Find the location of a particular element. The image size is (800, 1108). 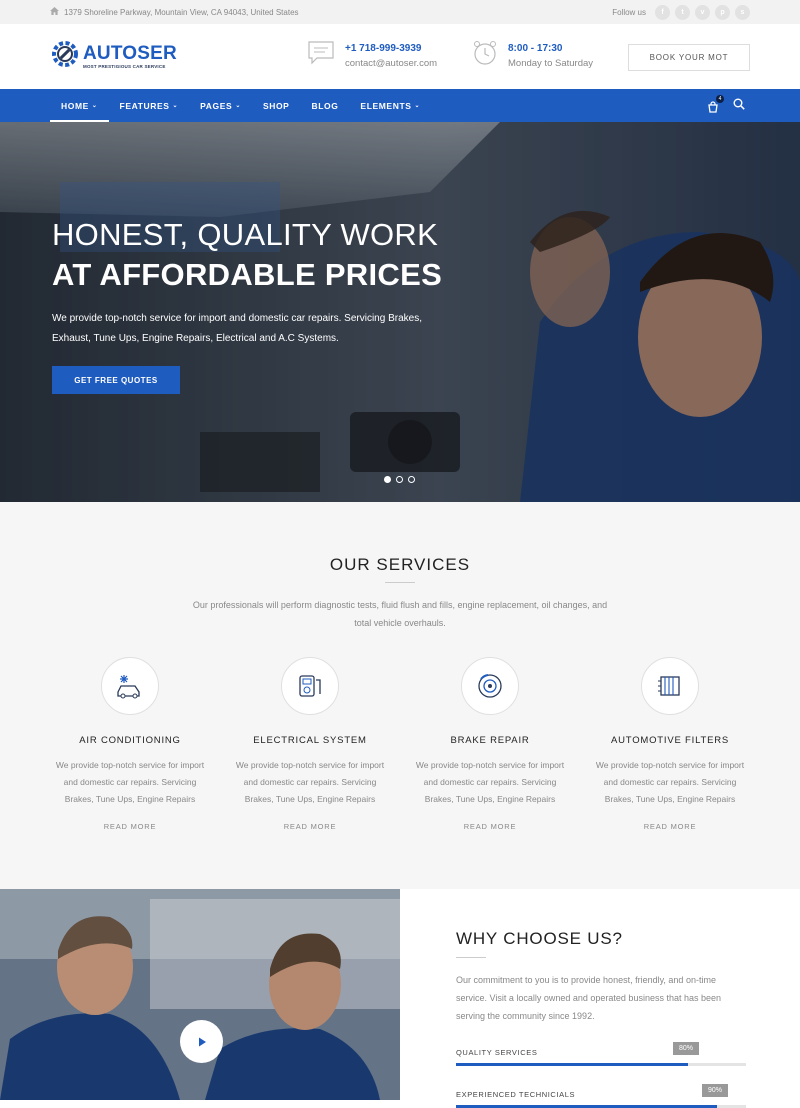

service-title: AIR CONDITIONING is located at coordinates (130, 740).